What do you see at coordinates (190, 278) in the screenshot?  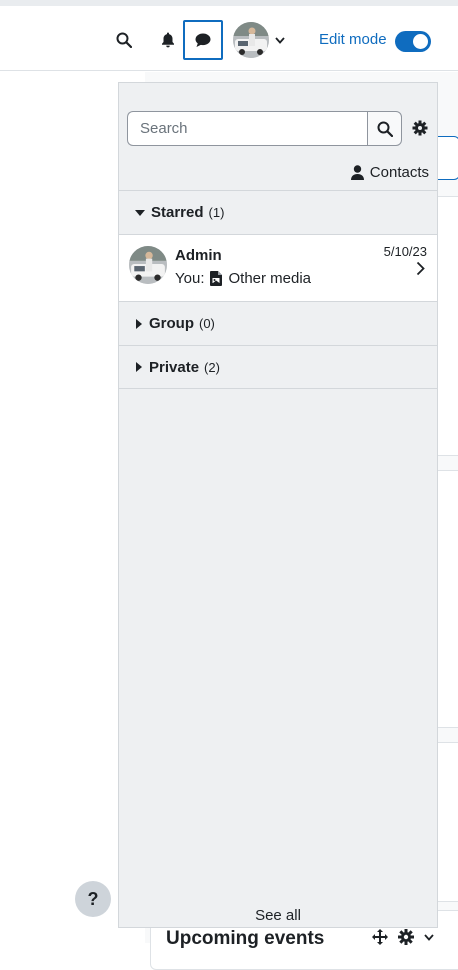 I see `conversation-preview-prefix: You:` at bounding box center [190, 278].